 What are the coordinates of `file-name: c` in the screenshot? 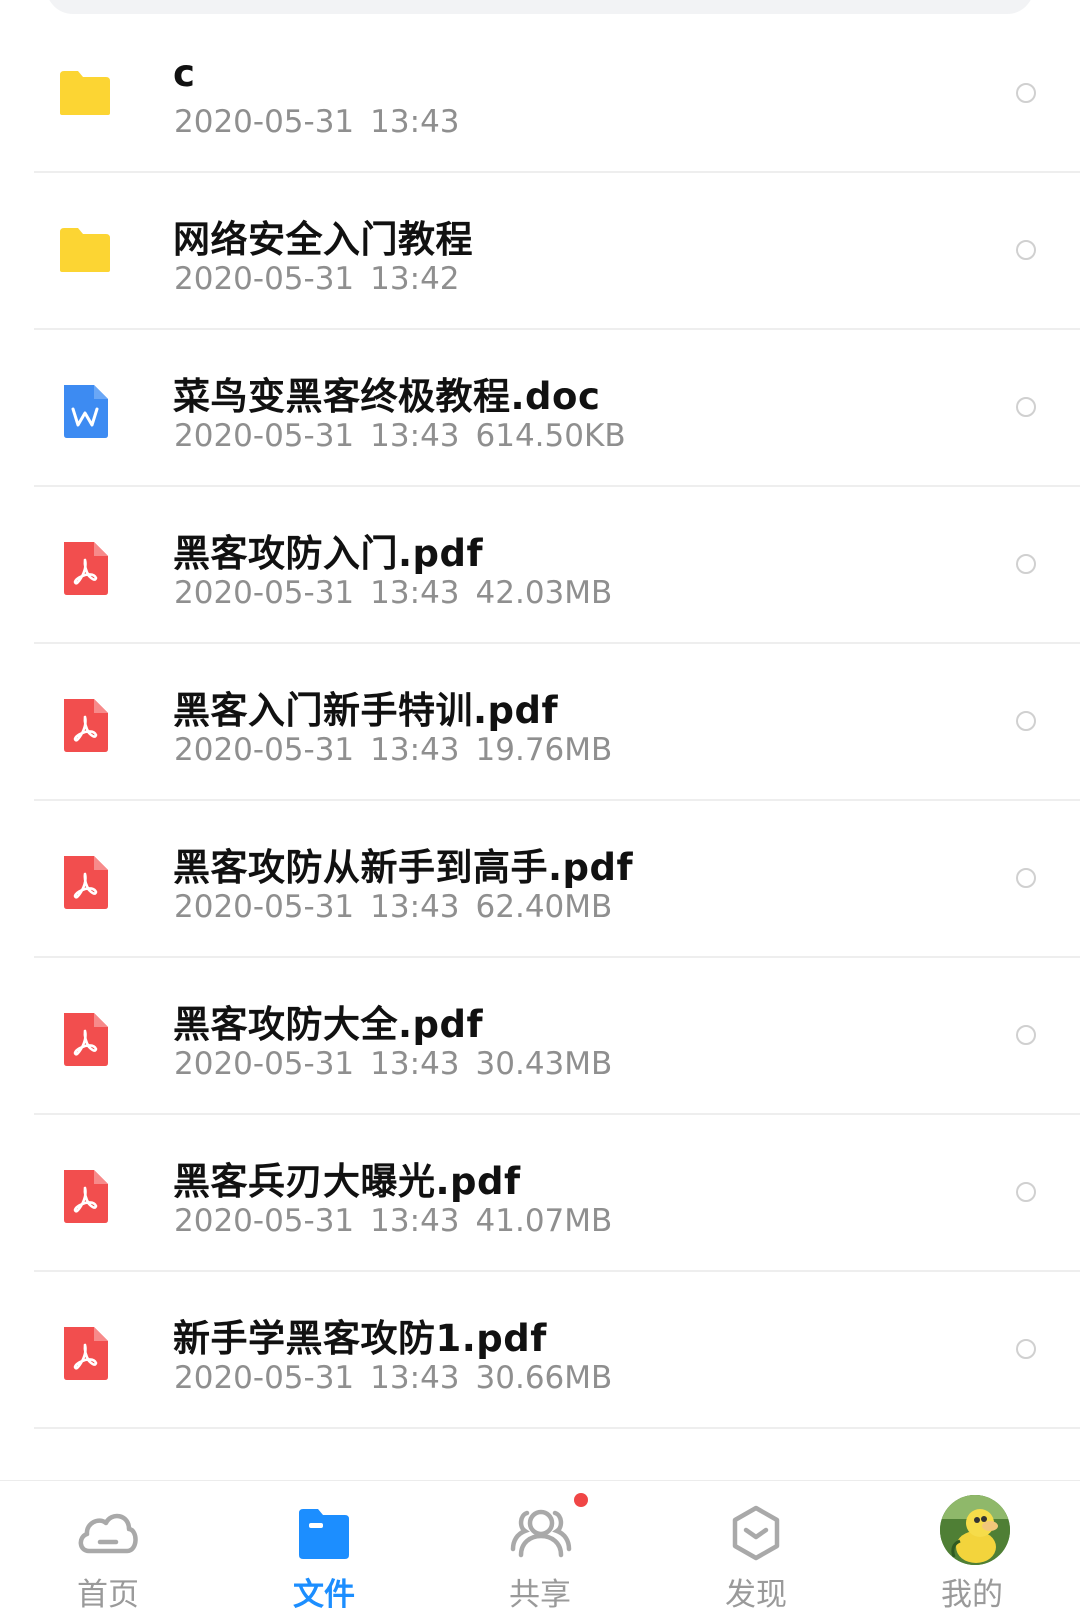 It's located at (184, 73).